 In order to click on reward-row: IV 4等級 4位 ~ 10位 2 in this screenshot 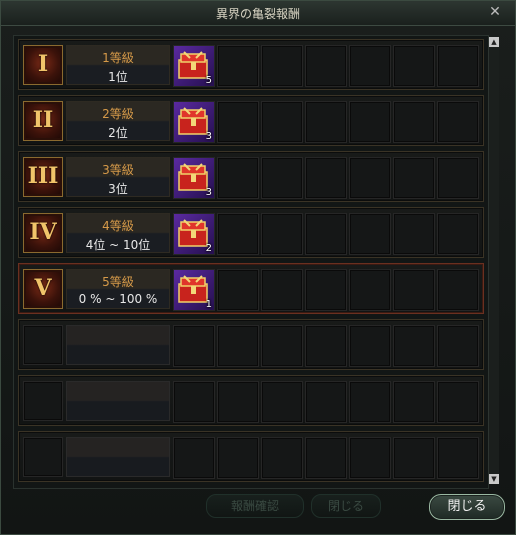, I will do `click(251, 232)`.